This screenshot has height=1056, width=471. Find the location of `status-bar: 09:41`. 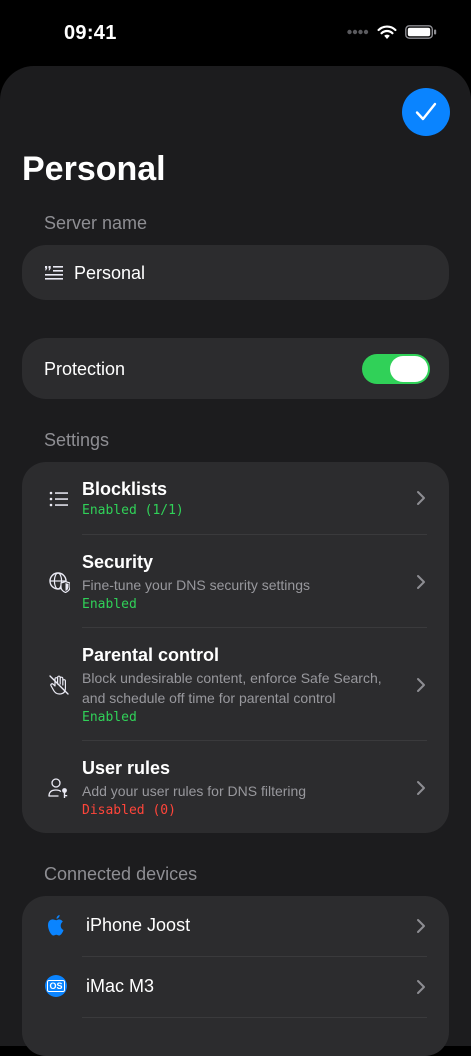

status-bar: 09:41 is located at coordinates (235, 33).